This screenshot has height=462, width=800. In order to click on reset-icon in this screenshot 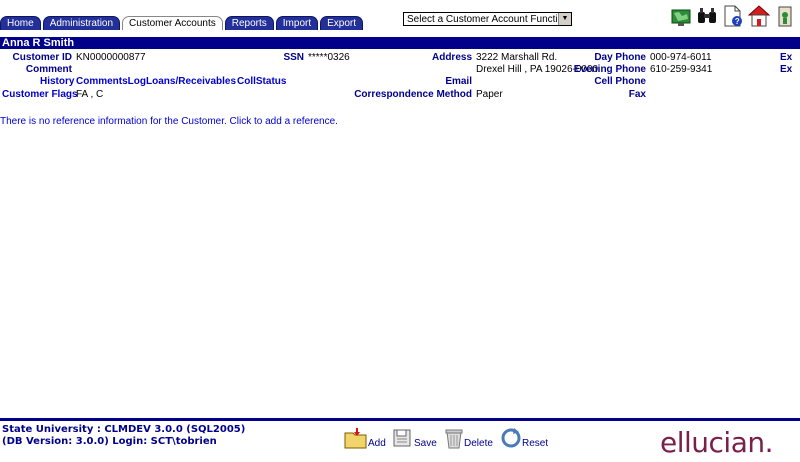, I will do `click(511, 438)`.